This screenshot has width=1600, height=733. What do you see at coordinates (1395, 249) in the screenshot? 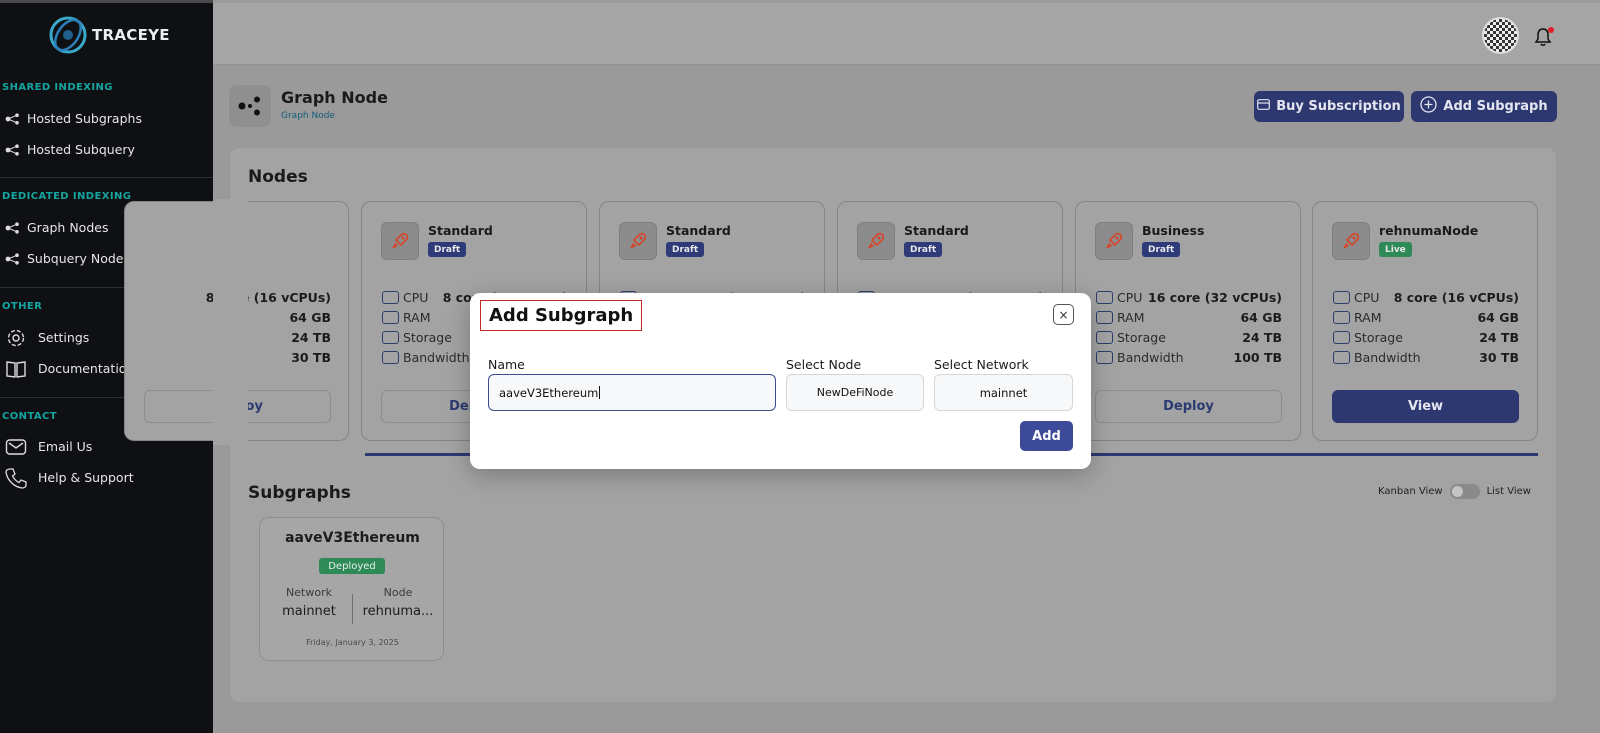
I see `status-badge: Live` at bounding box center [1395, 249].